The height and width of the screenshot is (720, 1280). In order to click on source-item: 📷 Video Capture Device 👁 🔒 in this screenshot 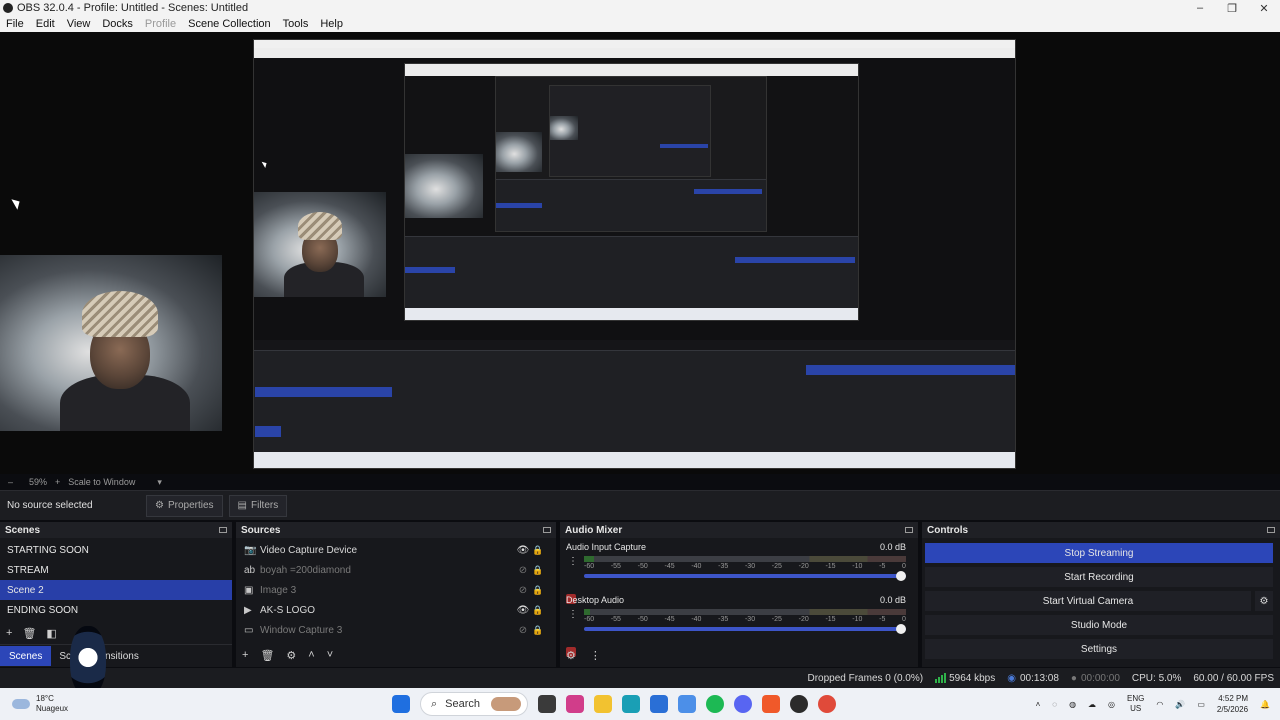, I will do `click(396, 550)`.